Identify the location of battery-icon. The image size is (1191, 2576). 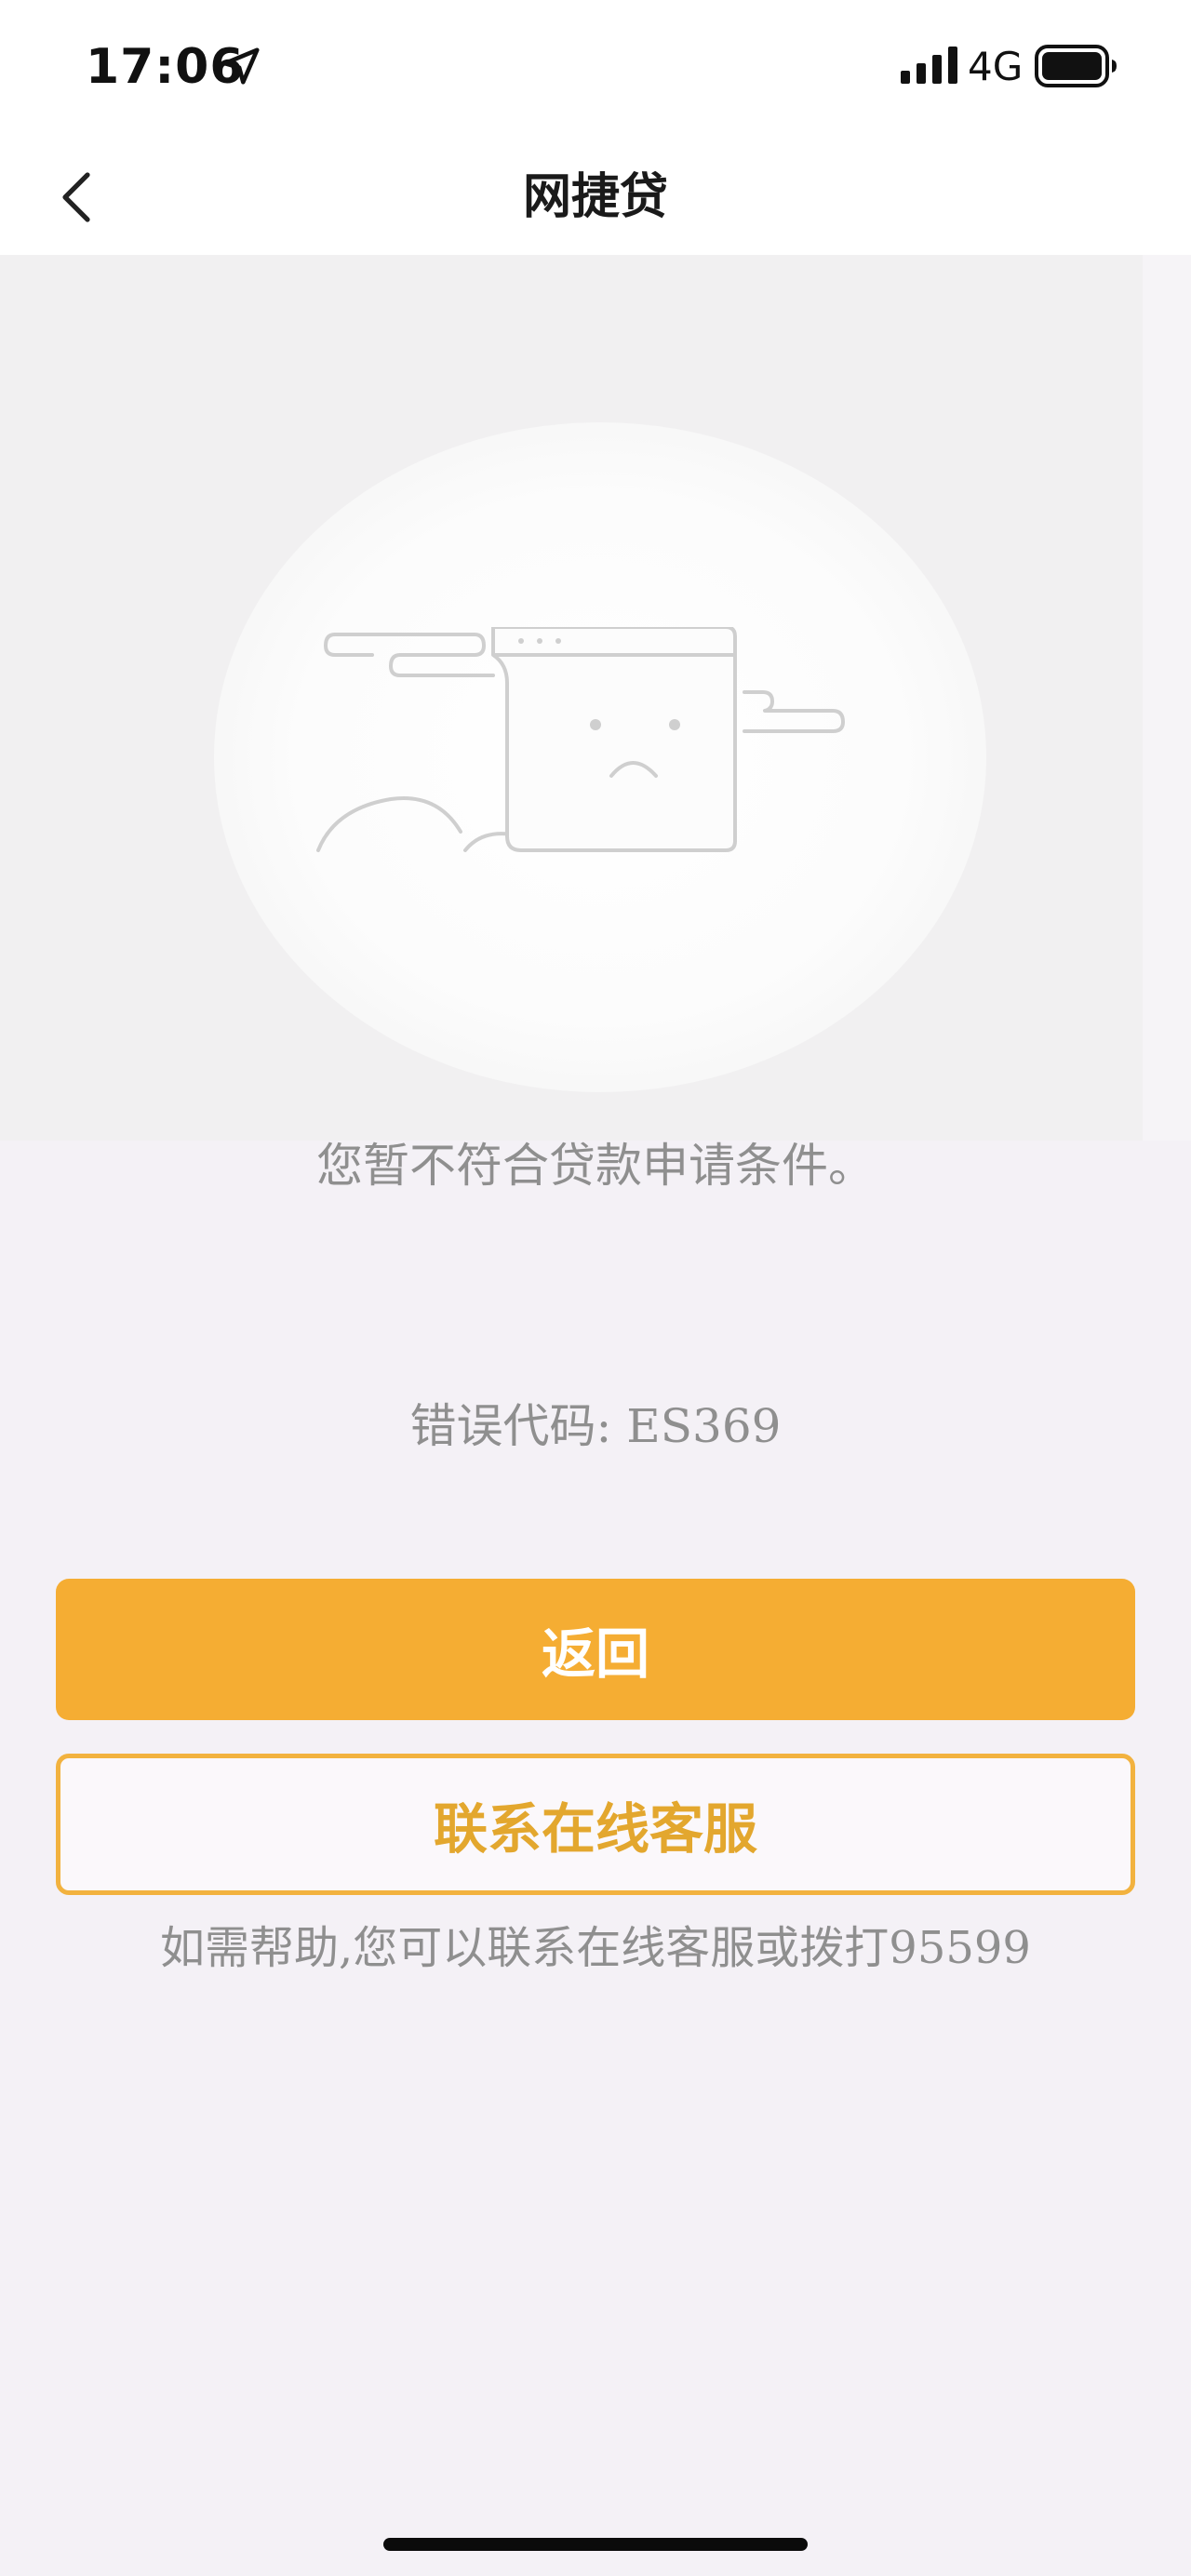
(1076, 66).